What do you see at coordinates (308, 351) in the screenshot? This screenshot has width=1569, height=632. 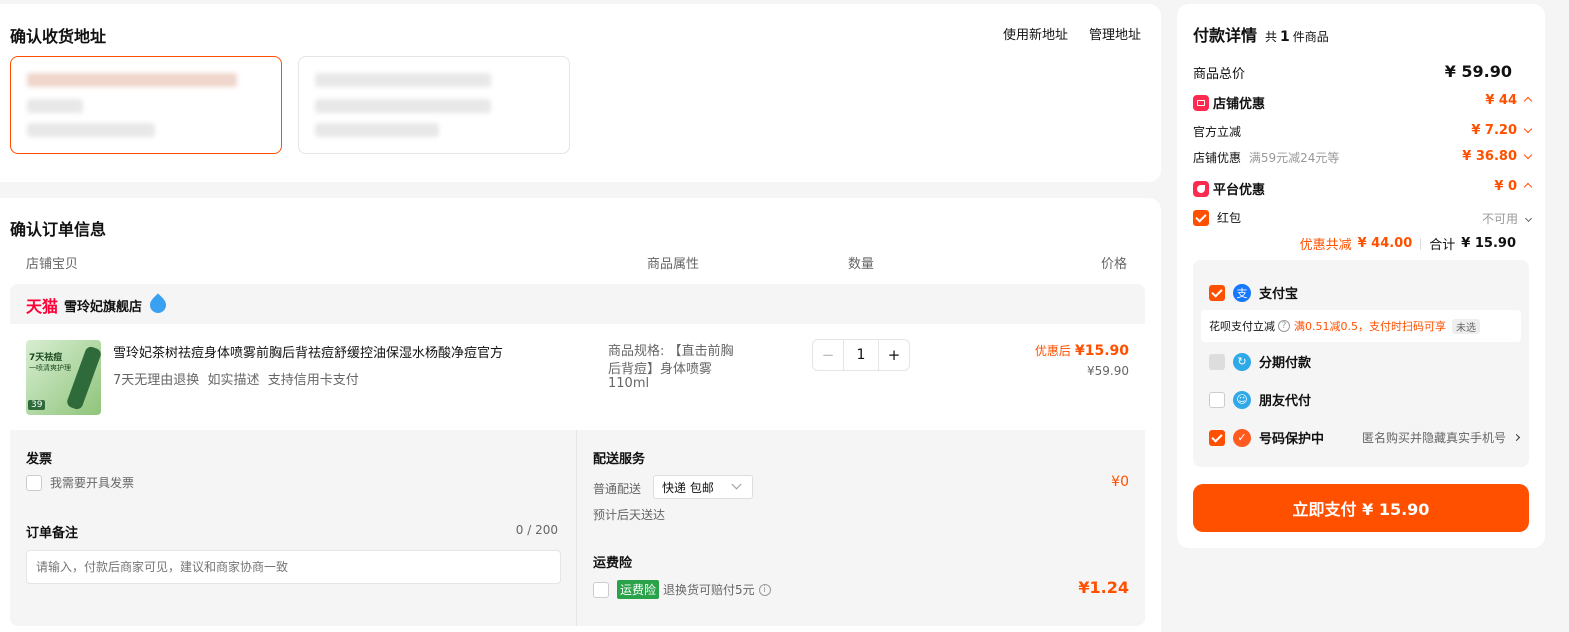 I see `product-name: 雪玲妃茶树祛痘身体喷雾前胸后背祛痘舒缓控油保湿水杨酸净痘官方` at bounding box center [308, 351].